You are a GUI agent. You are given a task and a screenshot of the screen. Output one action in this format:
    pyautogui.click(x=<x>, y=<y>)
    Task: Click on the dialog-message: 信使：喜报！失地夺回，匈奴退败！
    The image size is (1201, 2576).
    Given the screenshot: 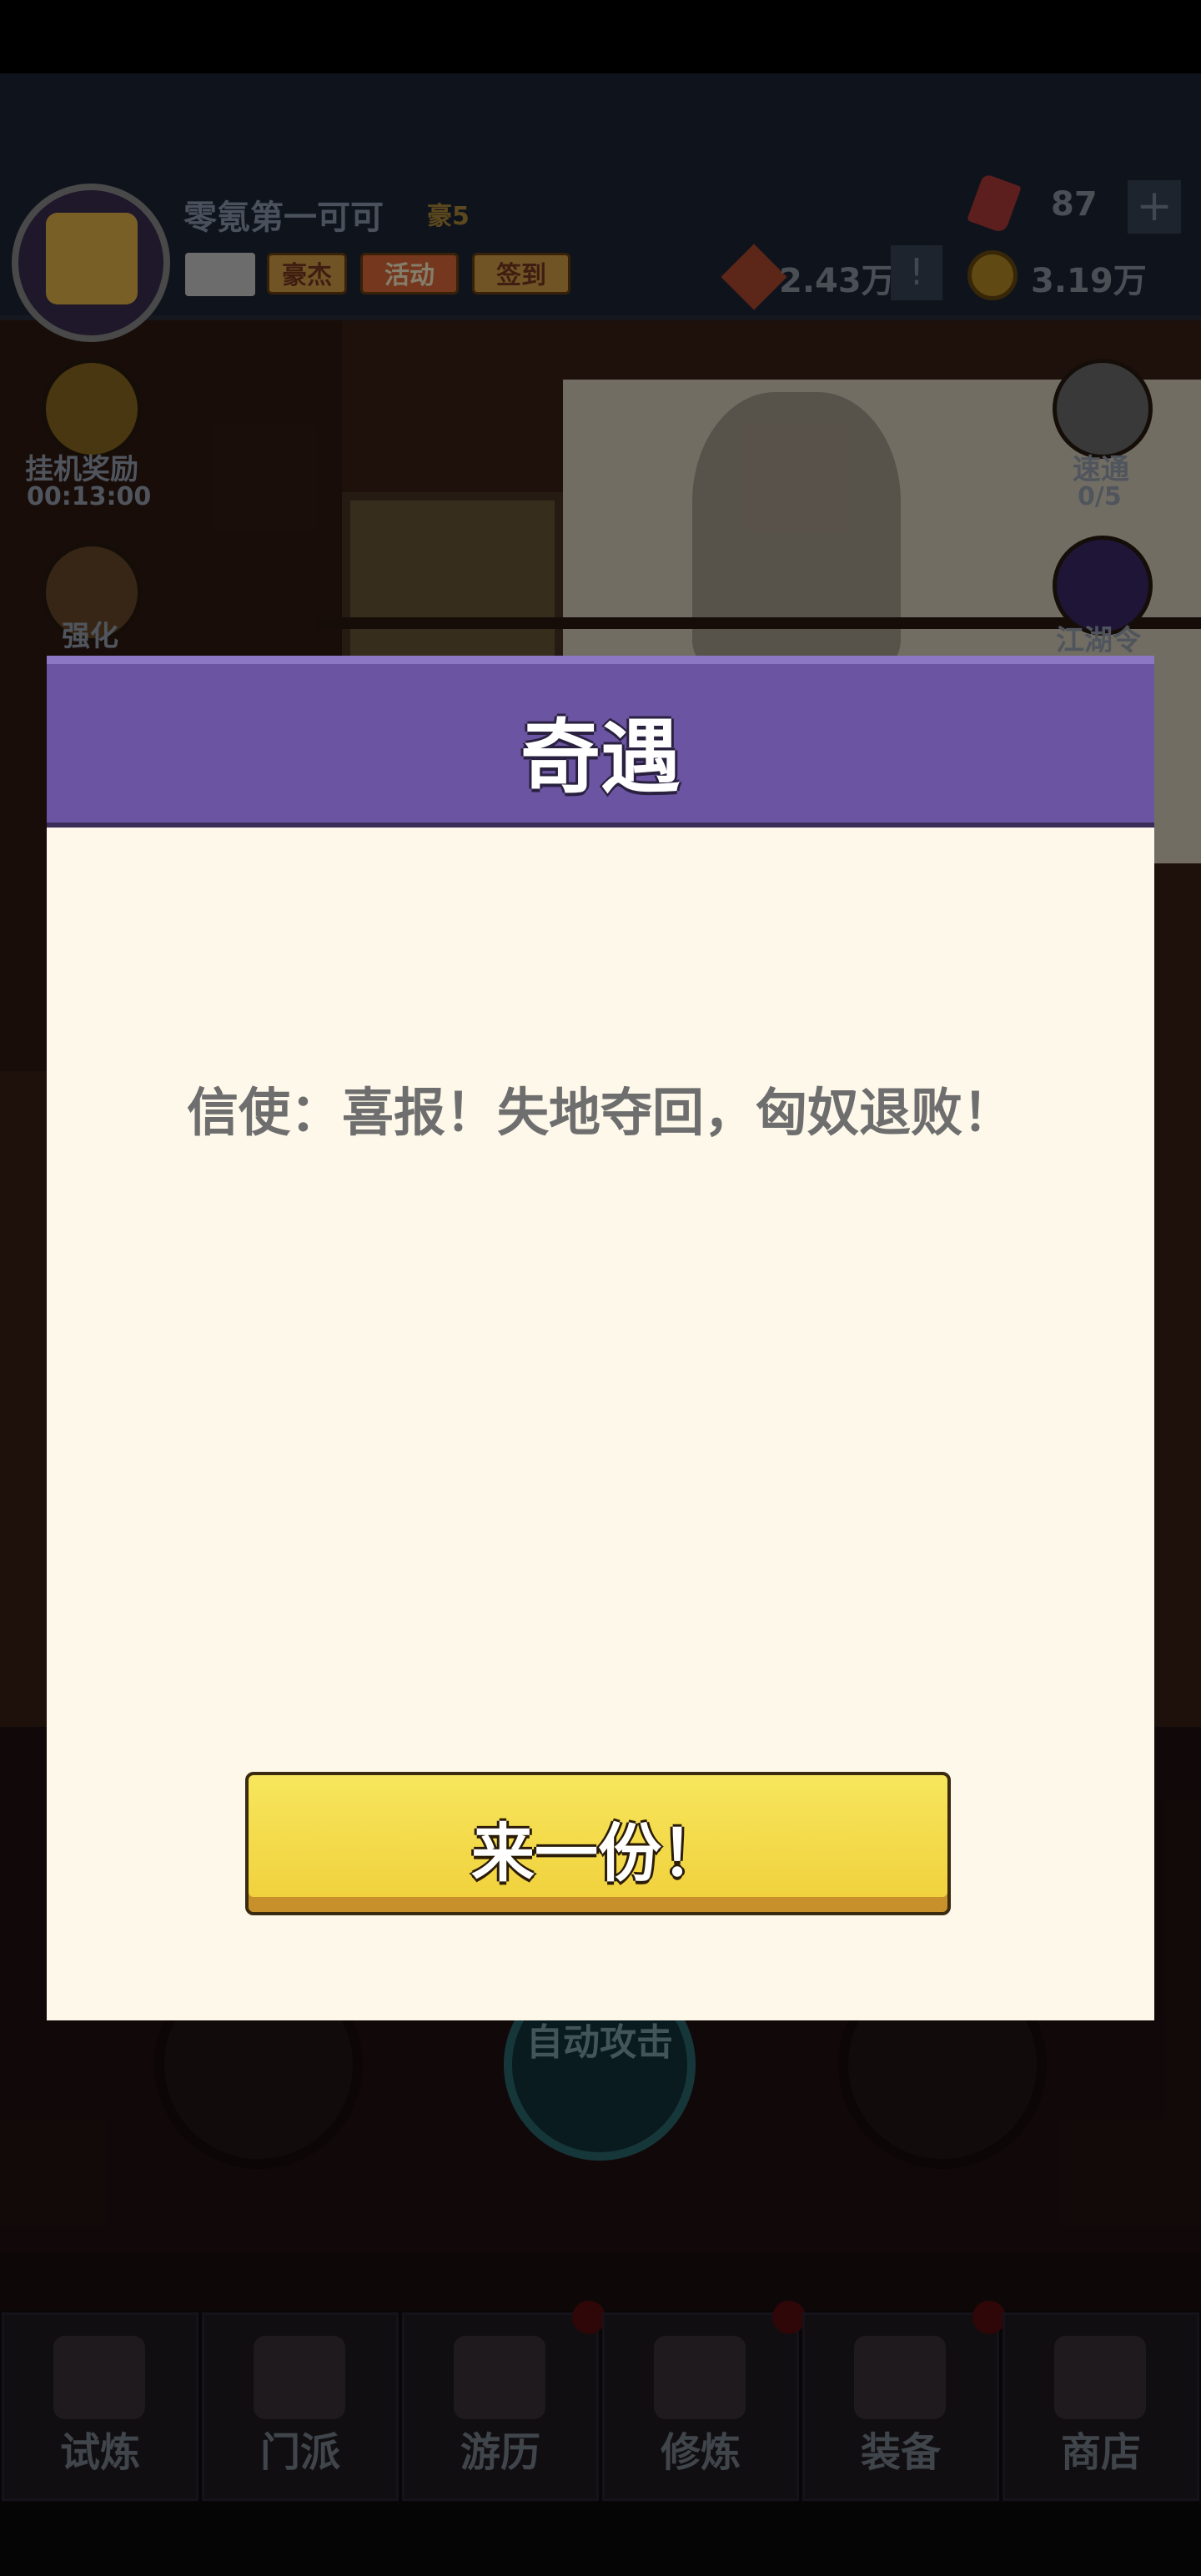 What is the action you would take?
    pyautogui.click(x=600, y=1112)
    